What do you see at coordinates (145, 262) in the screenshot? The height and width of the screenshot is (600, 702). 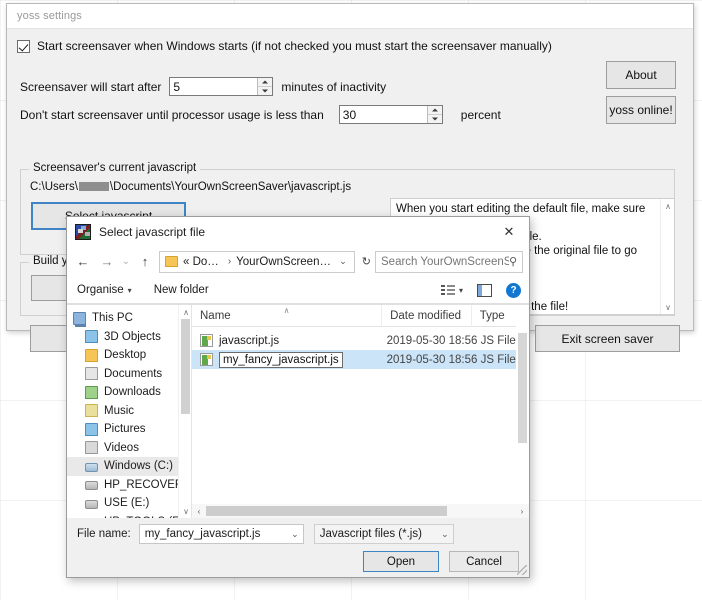 I see `up-arrow-icon: ↑` at bounding box center [145, 262].